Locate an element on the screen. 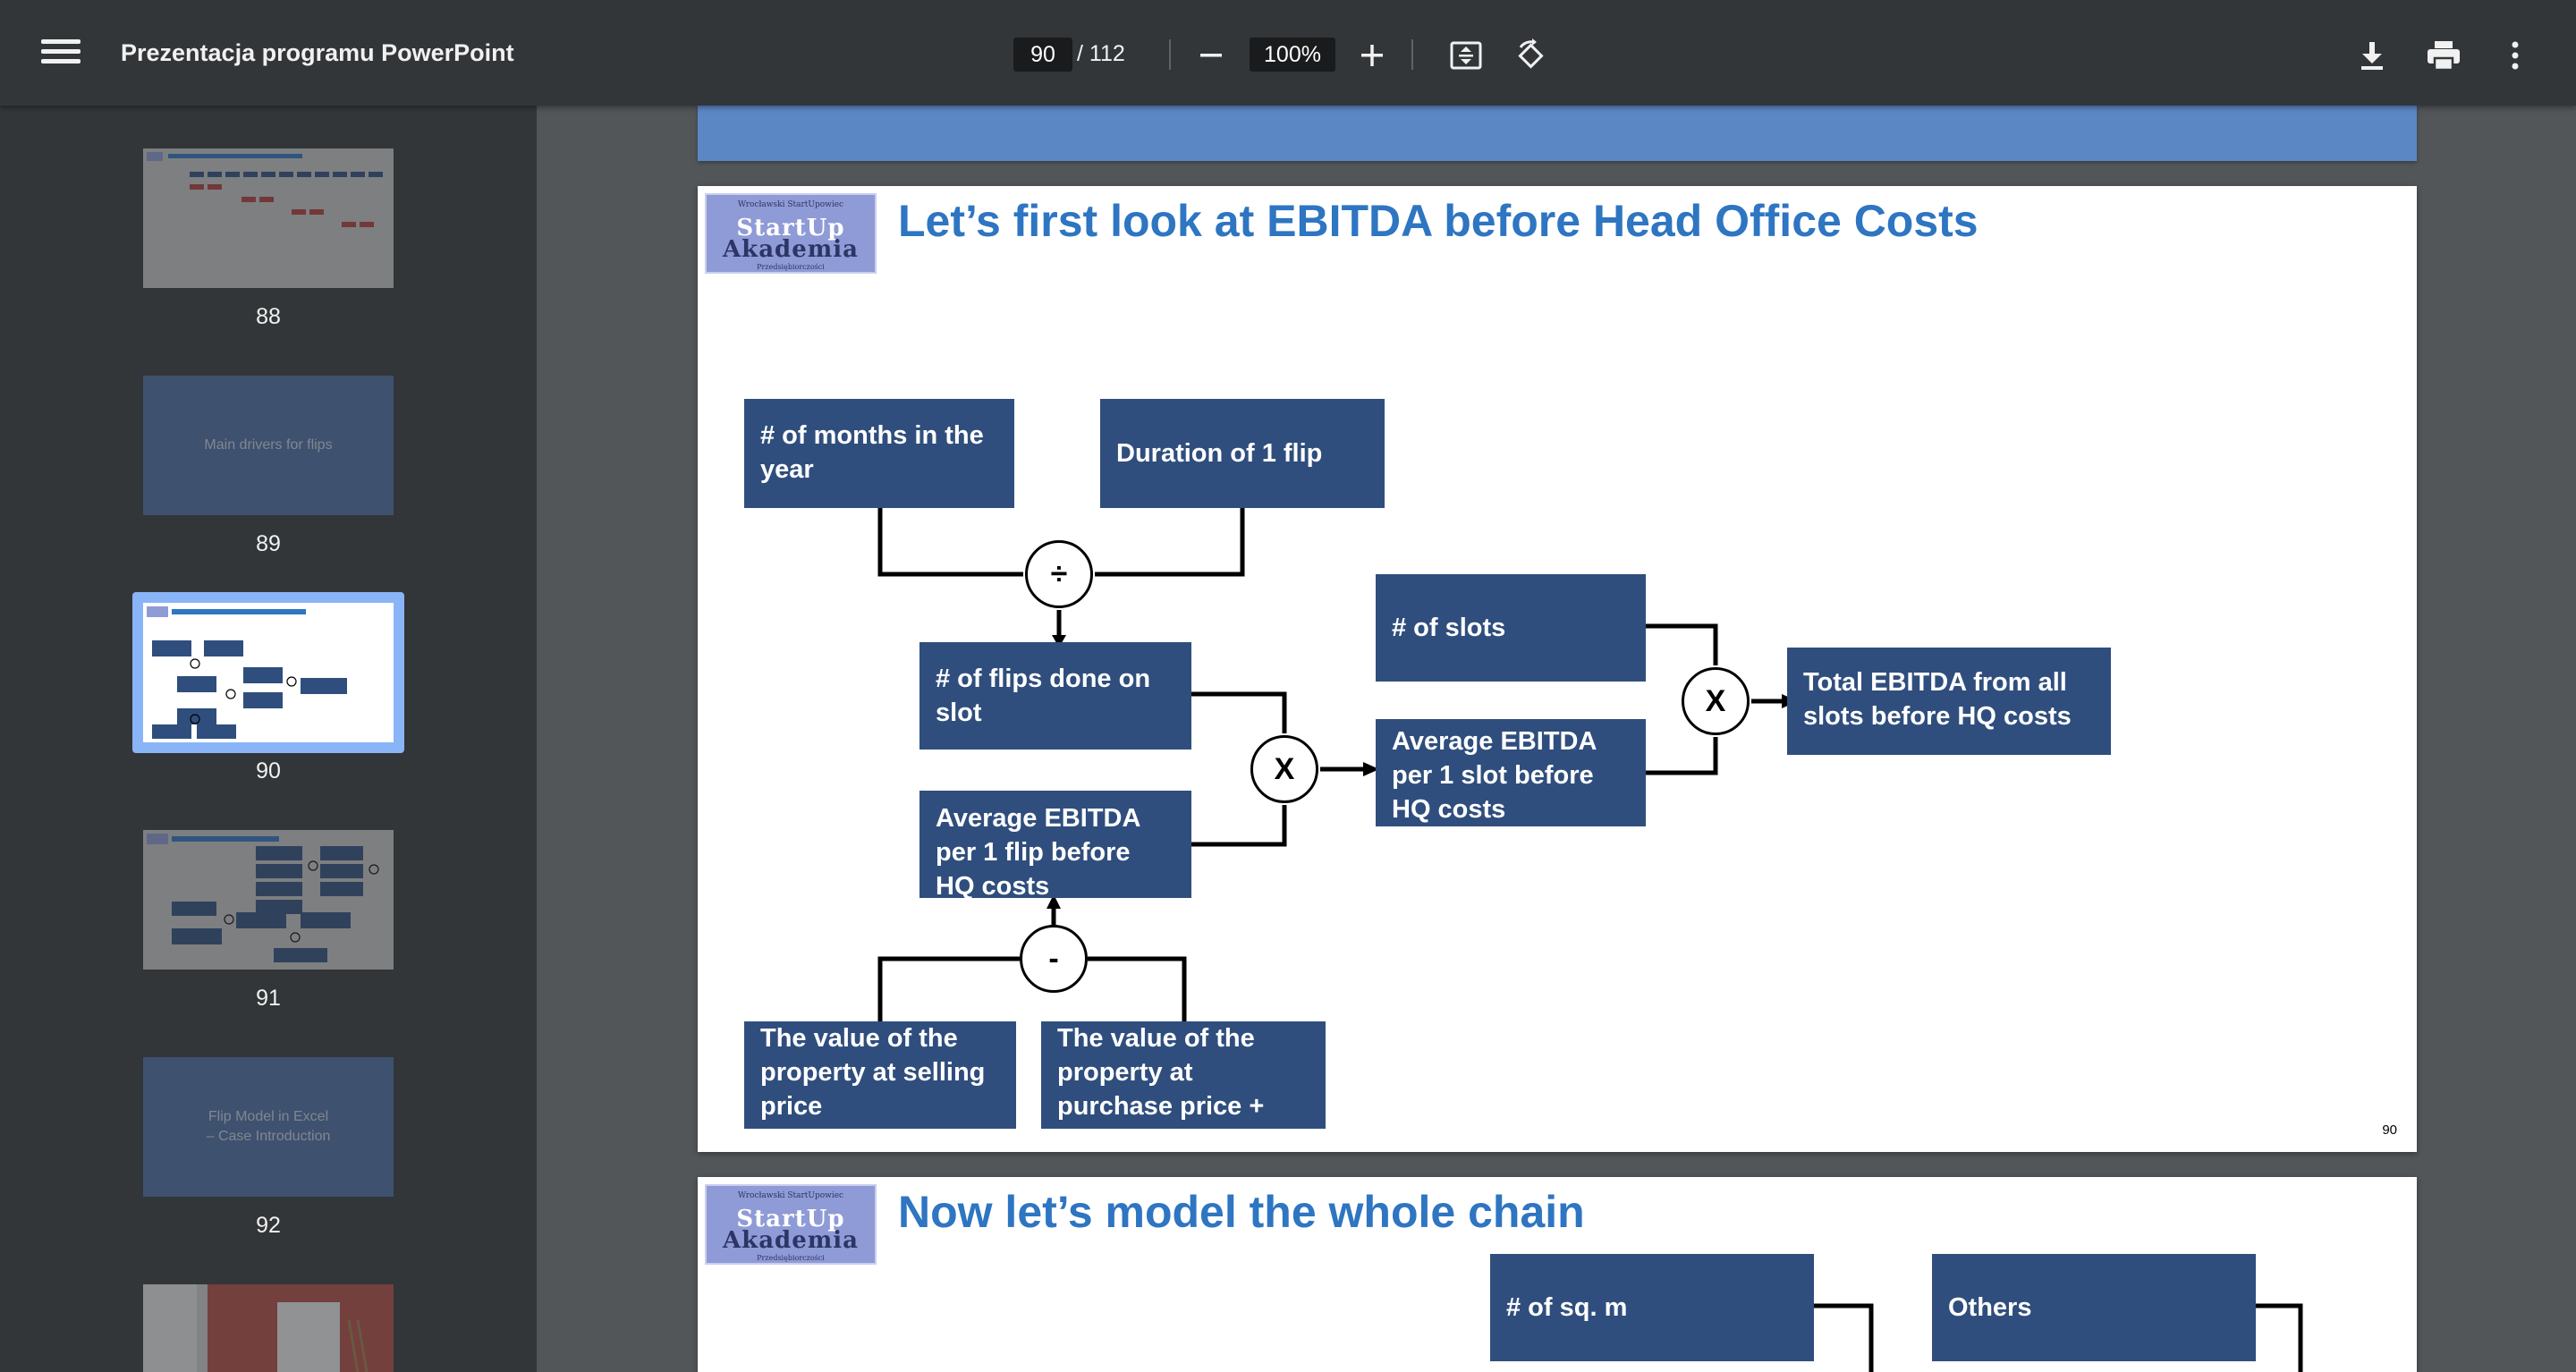  divide-operator: ÷ is located at coordinates (1059, 574).